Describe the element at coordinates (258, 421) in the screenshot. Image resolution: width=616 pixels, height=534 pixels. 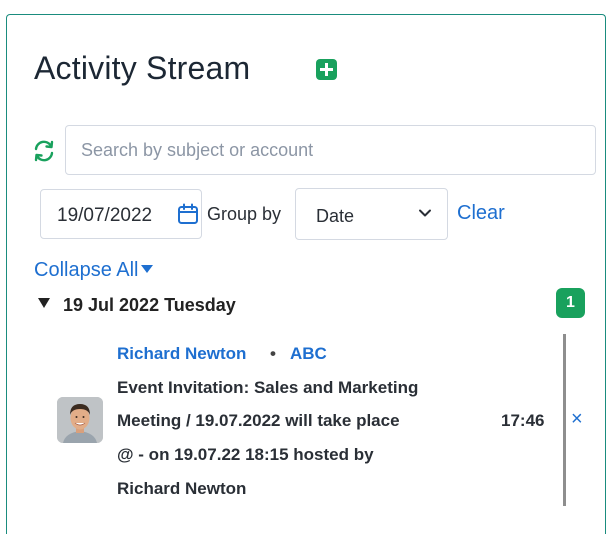
I see `activity-subject-line: Meeting / 19.07.2022 will take place` at that location.